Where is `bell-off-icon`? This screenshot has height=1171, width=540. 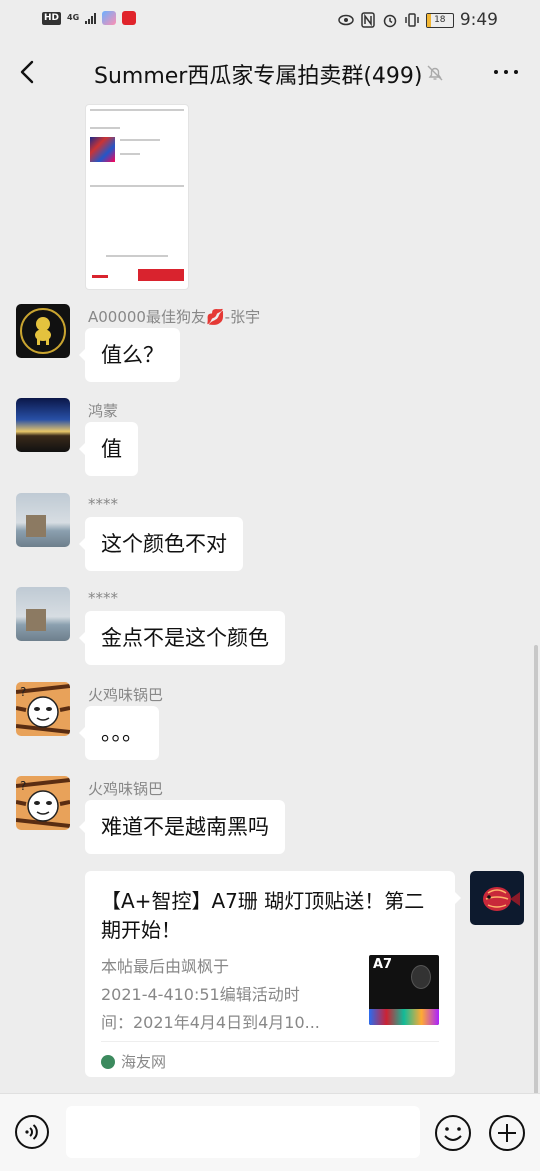
bell-off-icon is located at coordinates (435, 73).